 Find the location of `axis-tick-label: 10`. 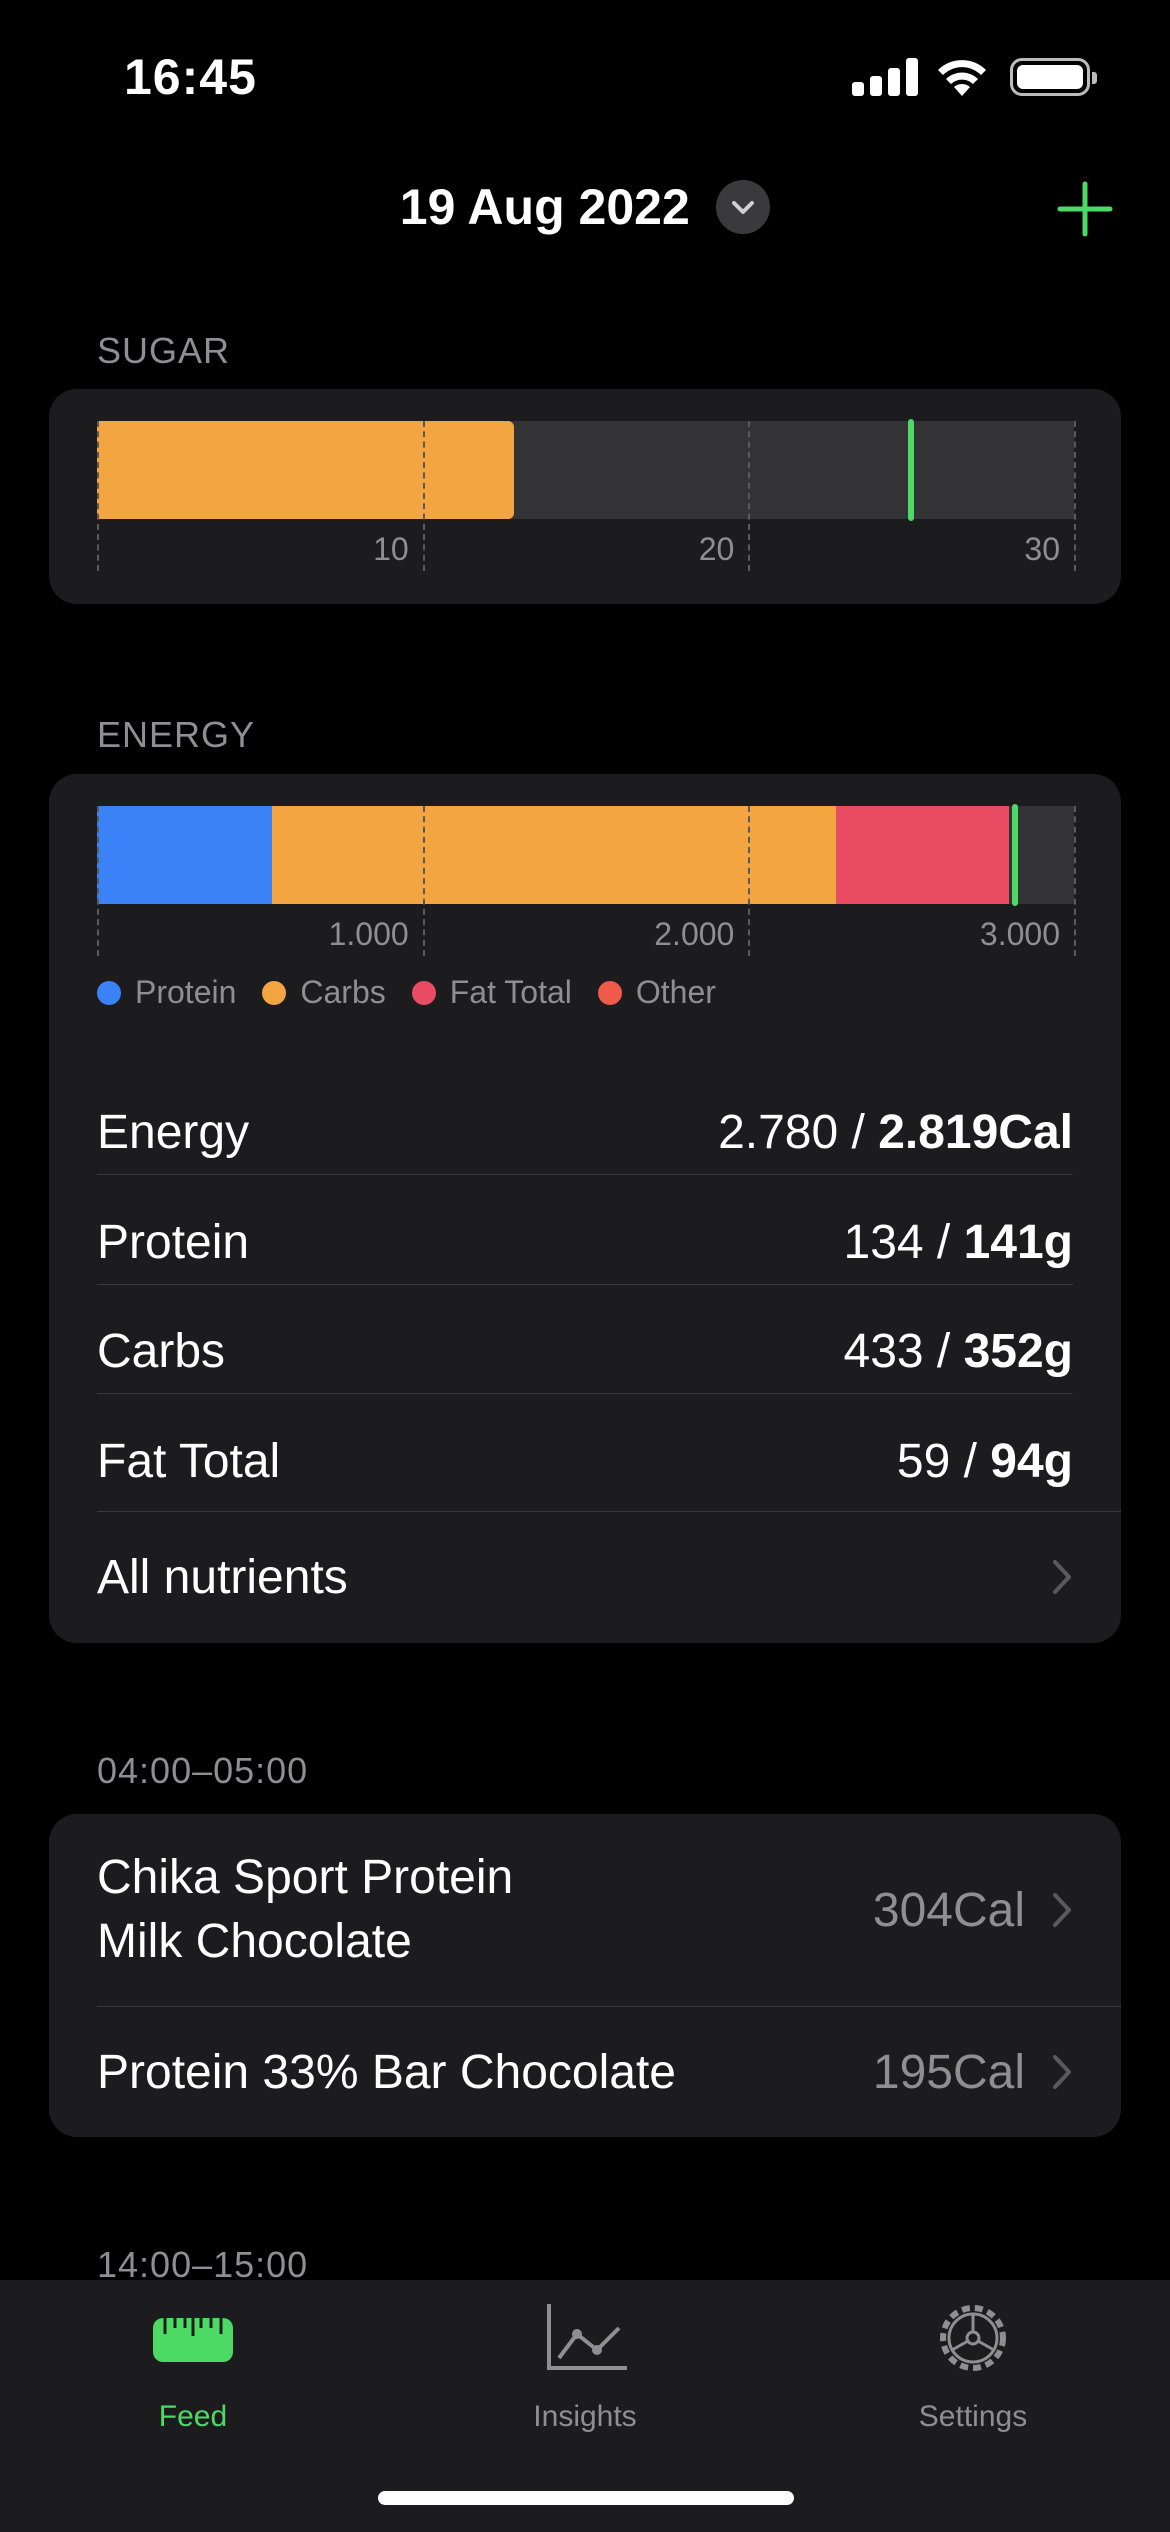

axis-tick-label: 10 is located at coordinates (391, 549).